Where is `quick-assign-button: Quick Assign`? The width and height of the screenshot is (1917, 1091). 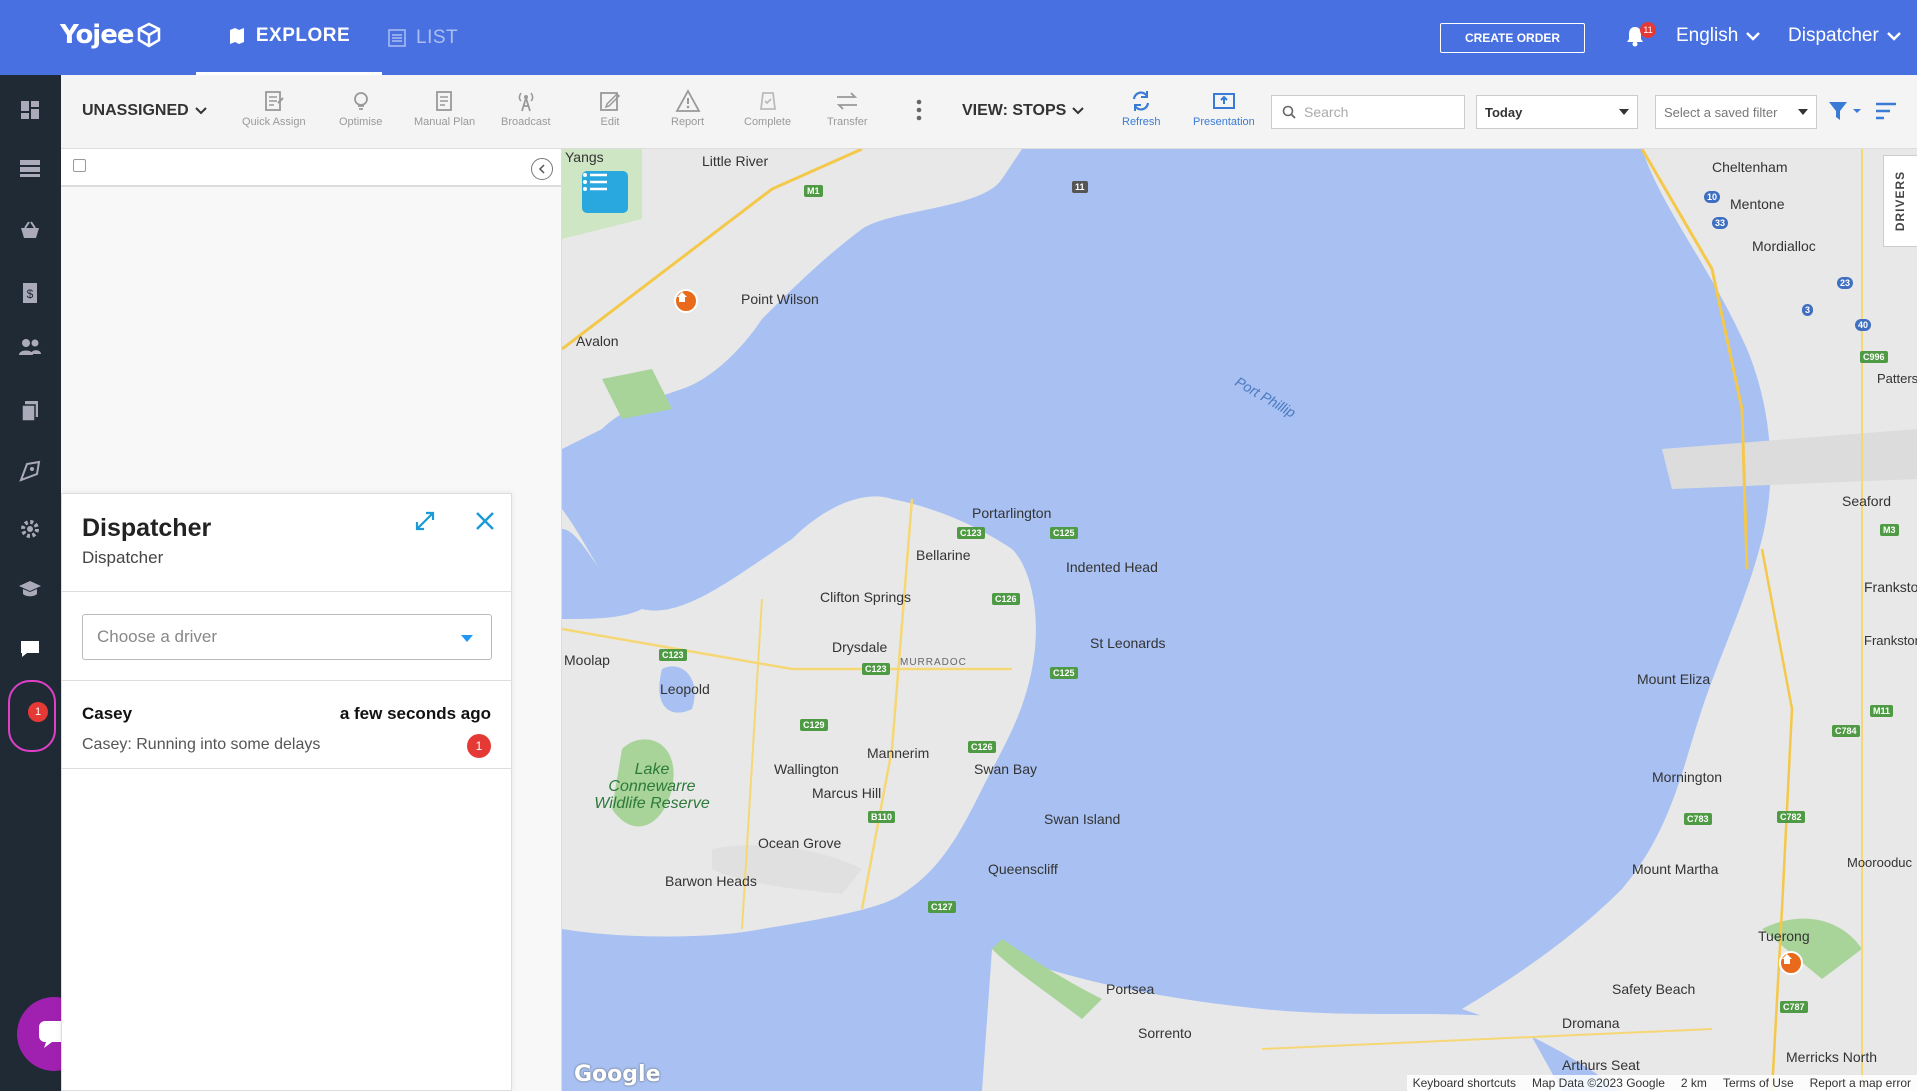
quick-assign-button: Quick Assign is located at coordinates (274, 108).